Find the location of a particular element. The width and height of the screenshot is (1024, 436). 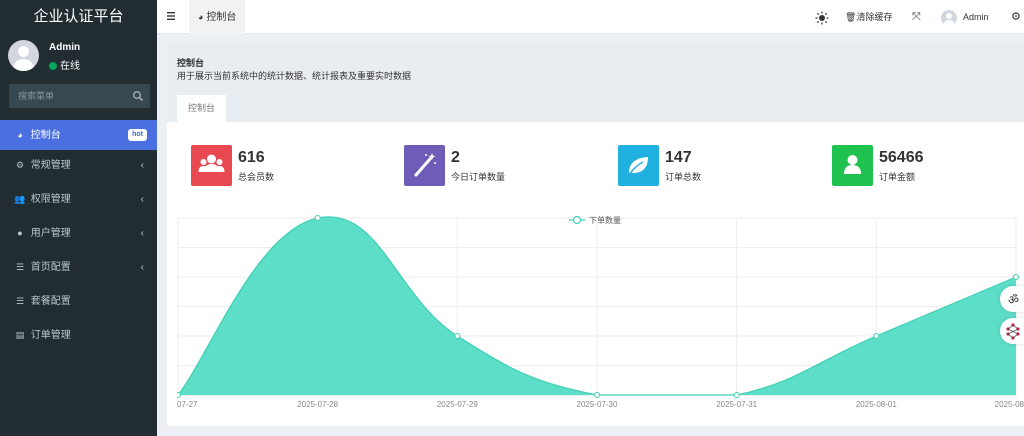

sidebar-item-package-config: ☰ 套餐配置 is located at coordinates (78, 303).